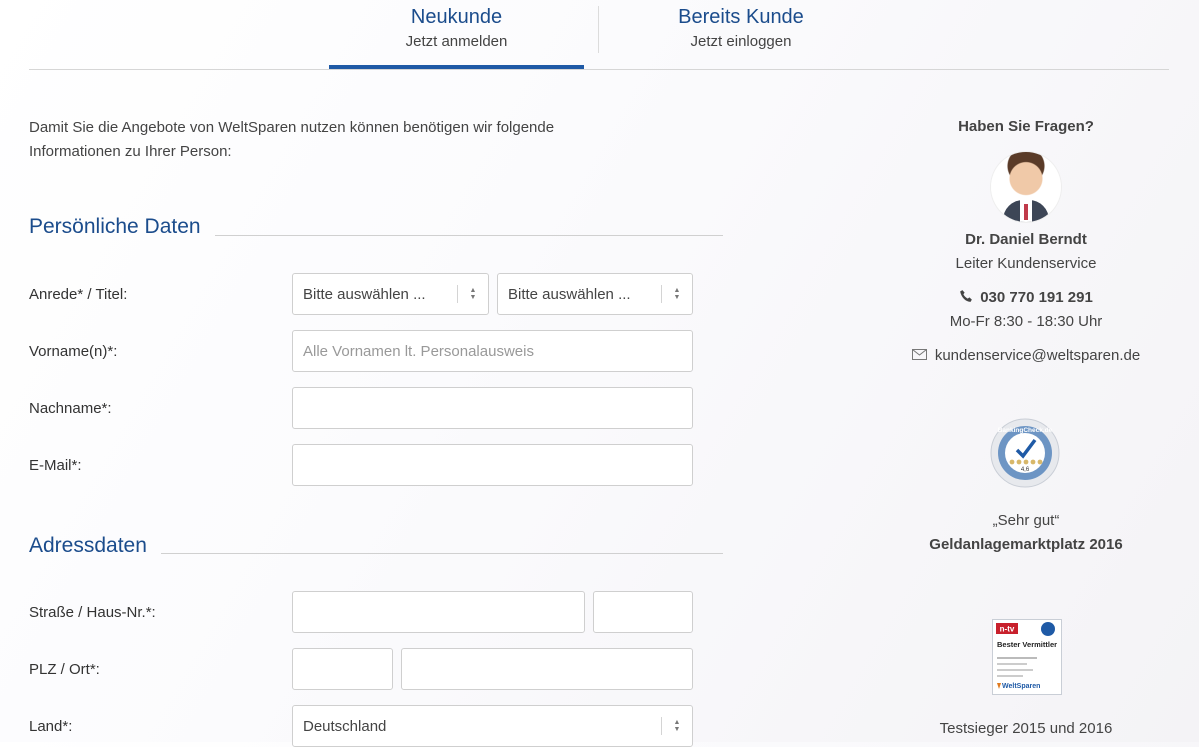 This screenshot has width=1199, height=747. Describe the element at coordinates (1026, 263) in the screenshot. I see `contact-role: Leiter Kundenservice` at that location.